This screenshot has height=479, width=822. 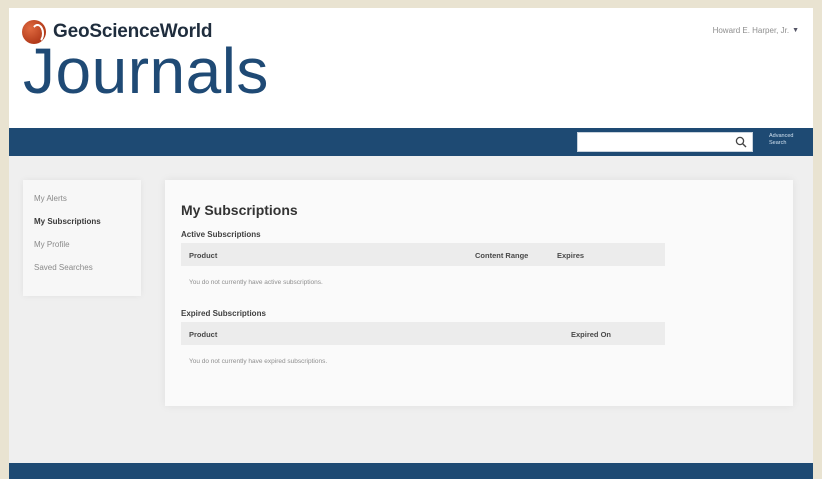 I want to click on user-name: Howard E. Harper, Jr., so click(x=751, y=30).